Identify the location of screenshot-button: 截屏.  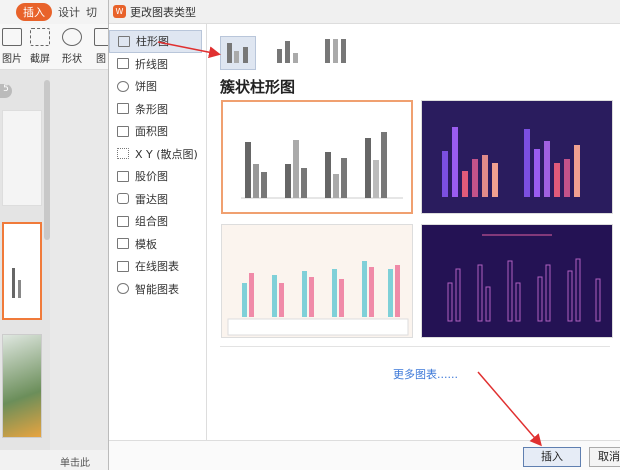
(40, 46).